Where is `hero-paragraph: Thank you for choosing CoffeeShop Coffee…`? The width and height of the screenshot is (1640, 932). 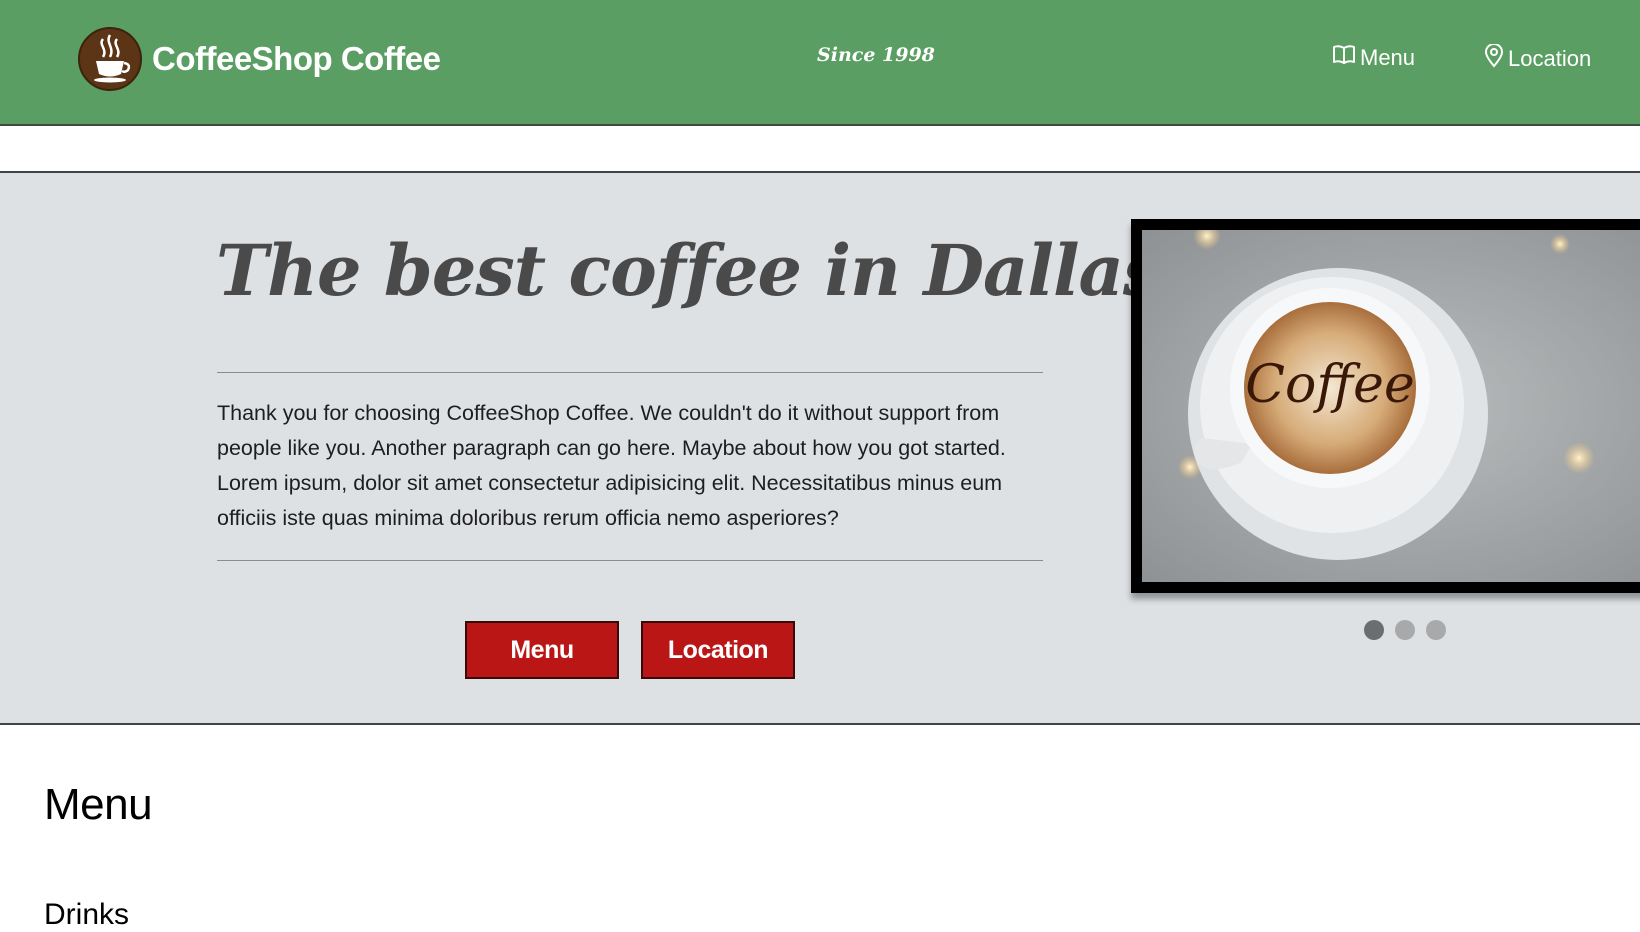
hero-paragraph: Thank you for choosing CoffeeShop Coffee… is located at coordinates (611, 465).